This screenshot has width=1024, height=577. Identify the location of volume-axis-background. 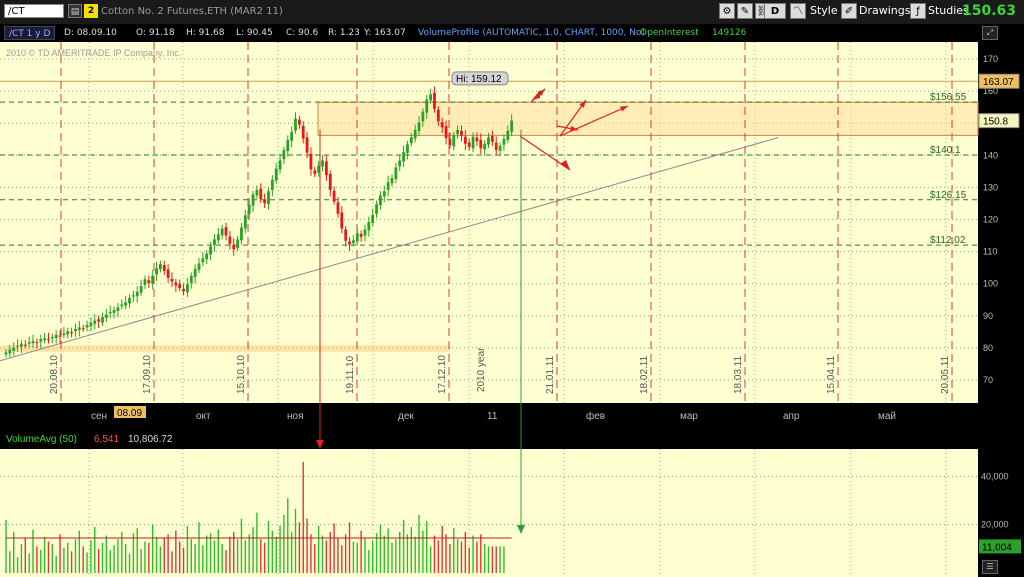
(1001, 513).